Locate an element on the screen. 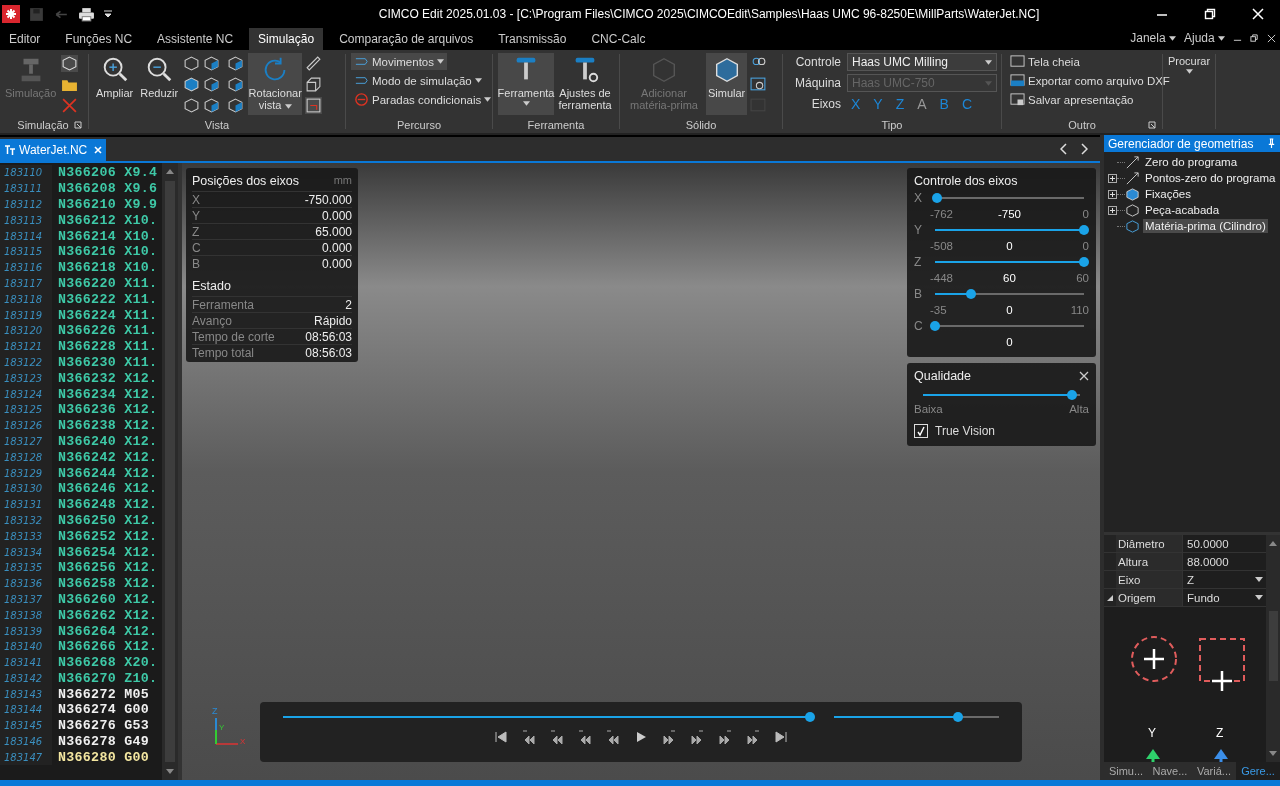  rotate-view-button: Rotacionar vista is located at coordinates (275, 84).